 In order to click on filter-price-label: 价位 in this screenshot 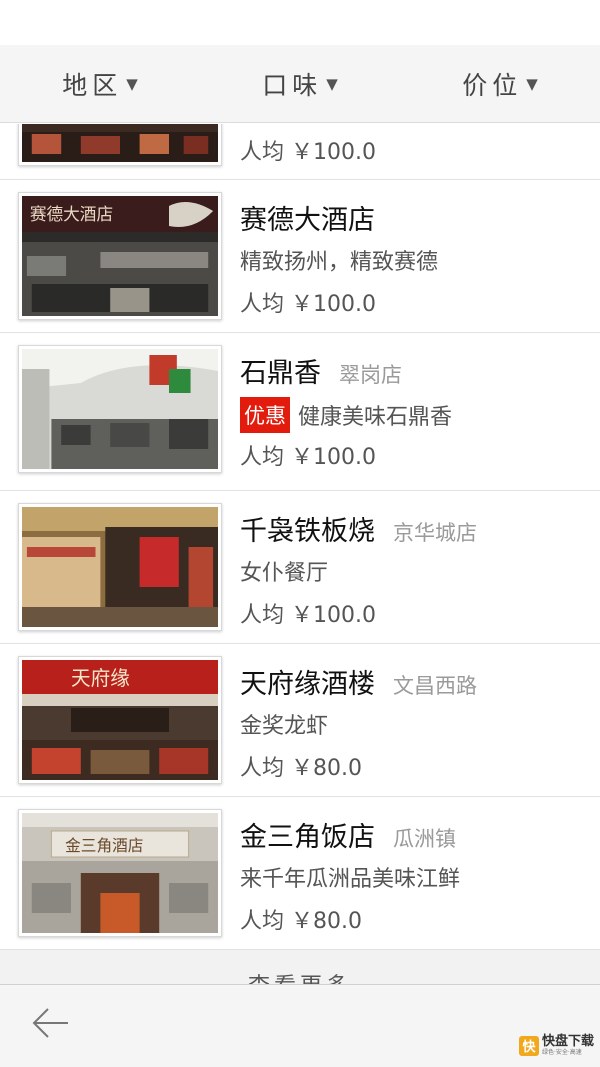, I will do `click(492, 85)`.